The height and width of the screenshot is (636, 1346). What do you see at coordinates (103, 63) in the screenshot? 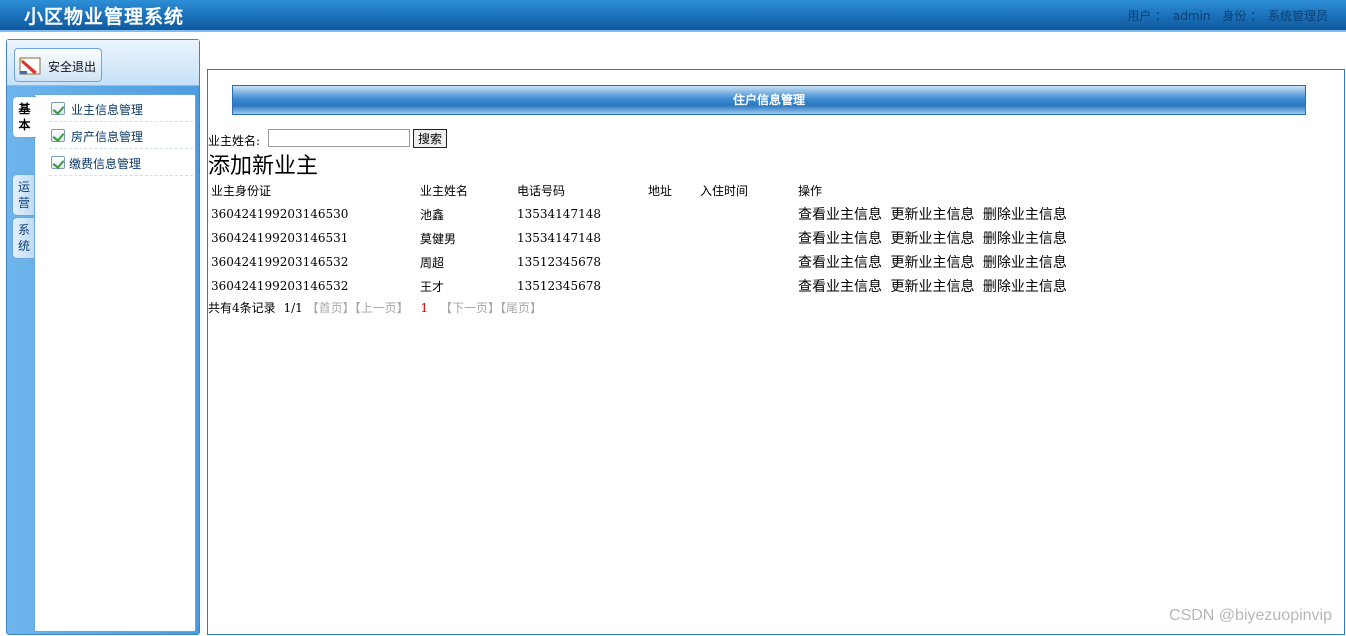
I see `sidebar-toolbar: 安全退出` at bounding box center [103, 63].